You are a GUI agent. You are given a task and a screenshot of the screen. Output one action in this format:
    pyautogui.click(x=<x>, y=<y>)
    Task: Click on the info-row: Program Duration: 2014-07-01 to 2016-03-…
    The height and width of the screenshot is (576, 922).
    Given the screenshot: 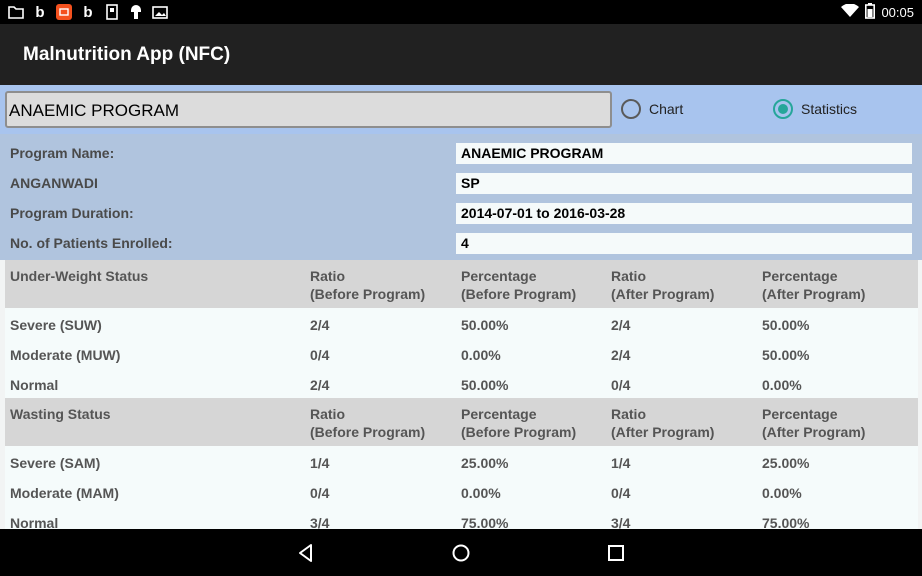 What is the action you would take?
    pyautogui.click(x=461, y=209)
    